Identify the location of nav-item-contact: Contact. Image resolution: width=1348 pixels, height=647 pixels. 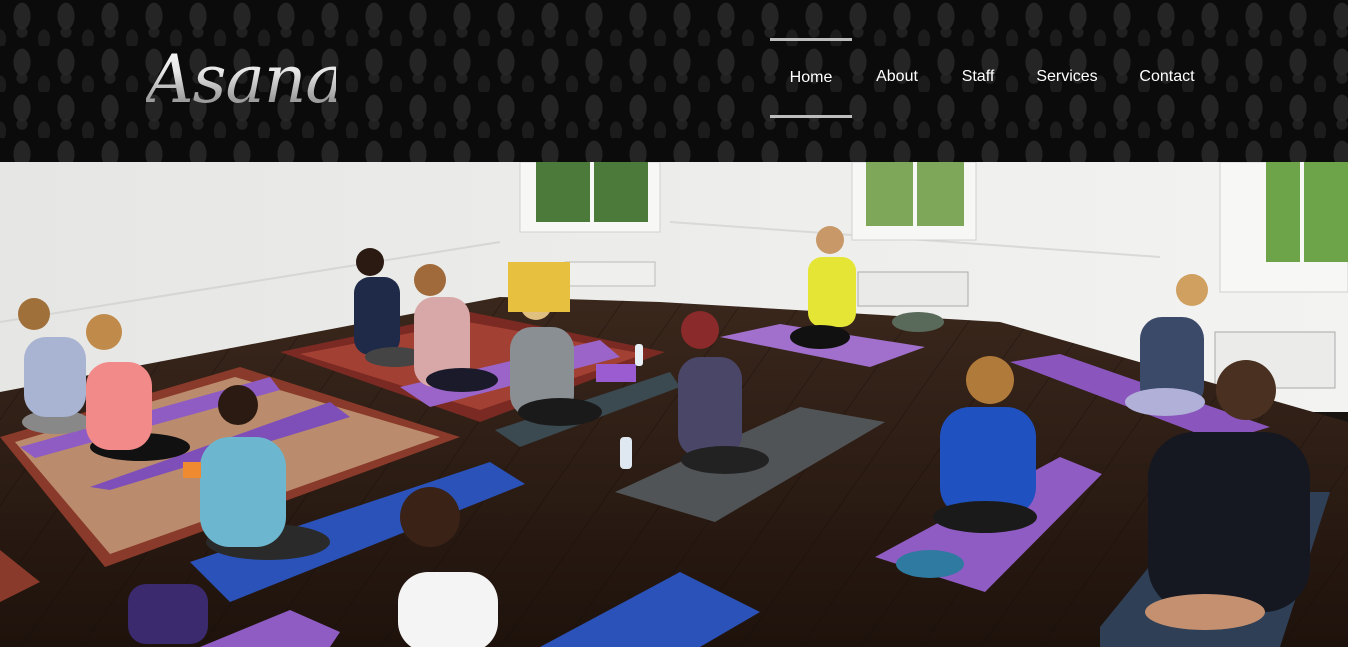
(1167, 78).